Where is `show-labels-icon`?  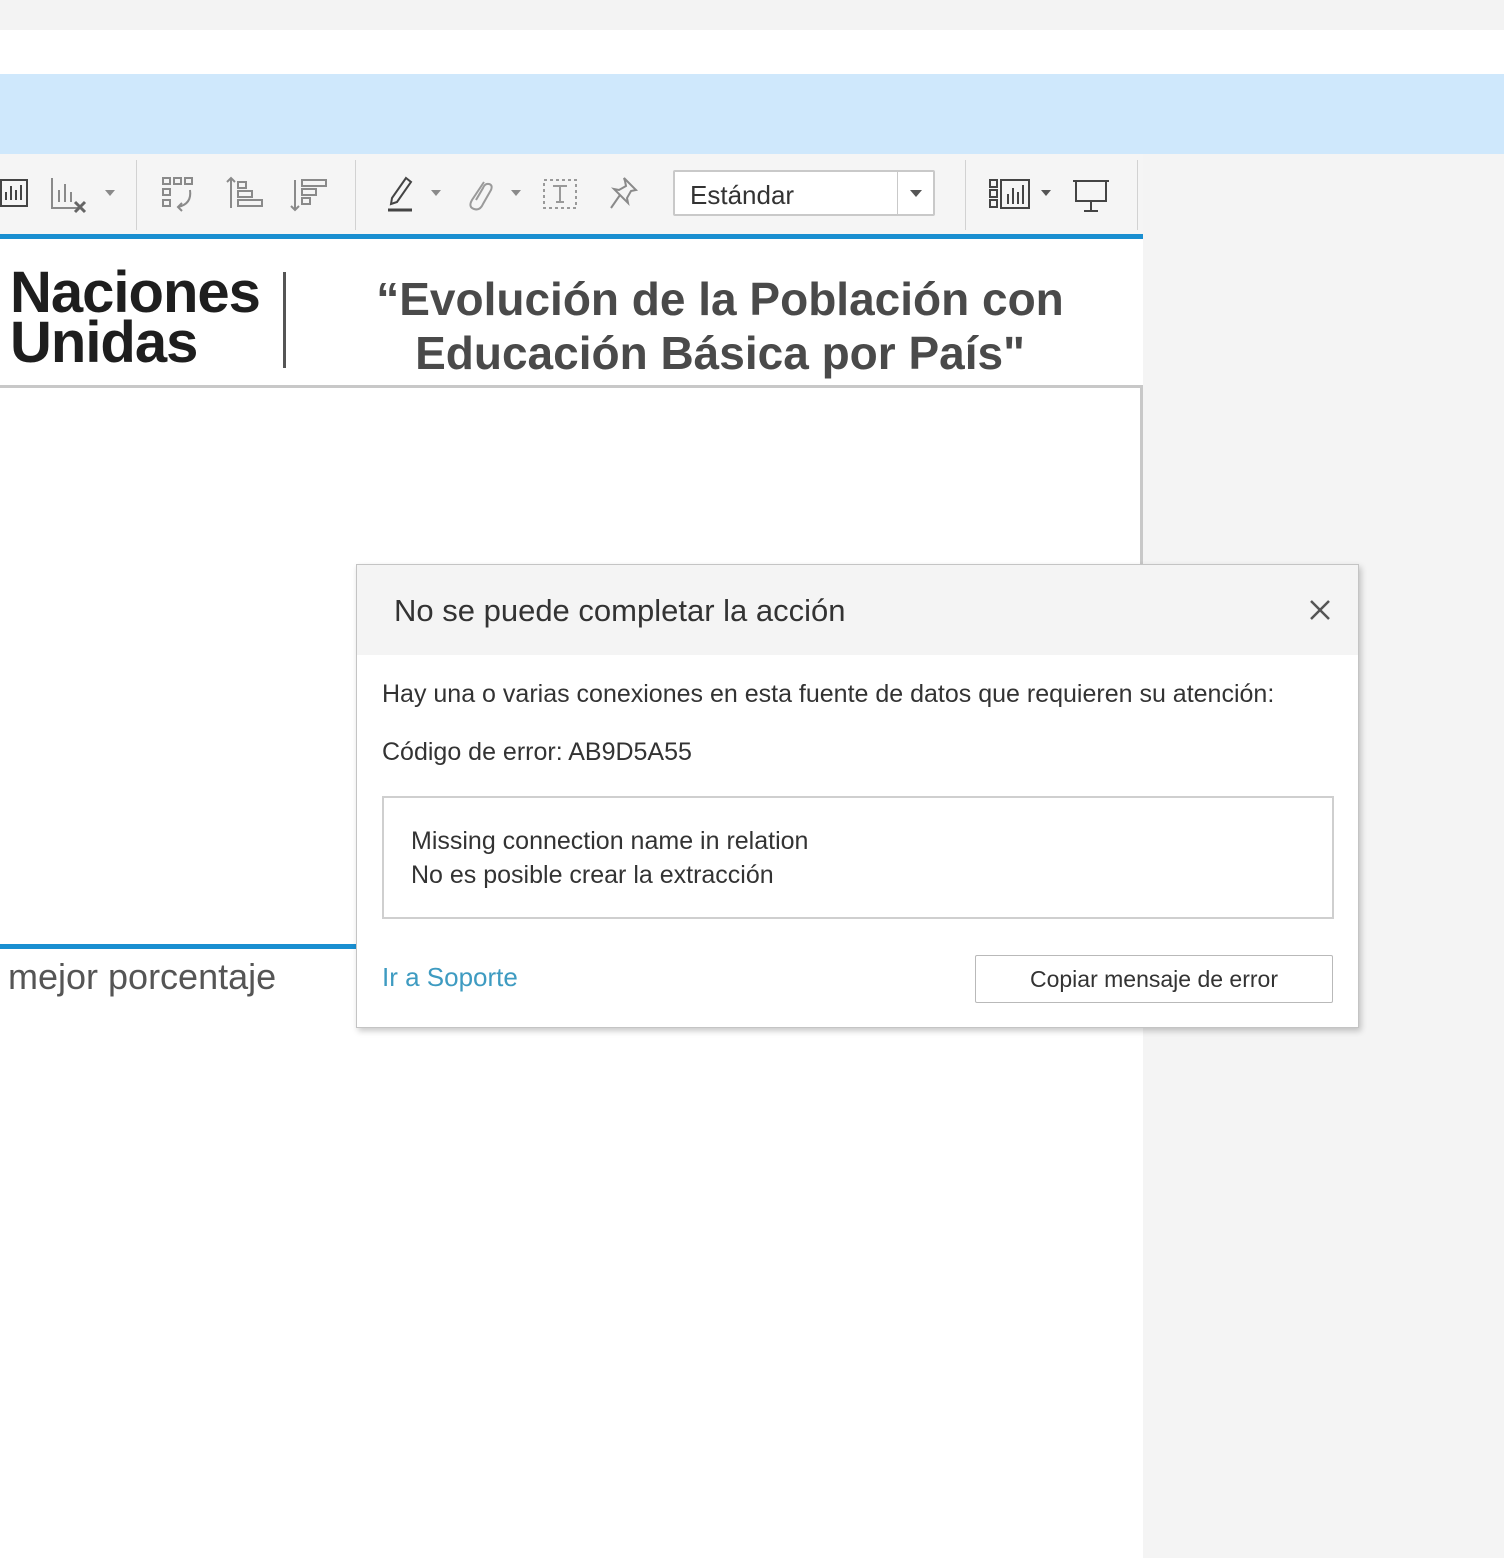
show-labels-icon is located at coordinates (561, 194).